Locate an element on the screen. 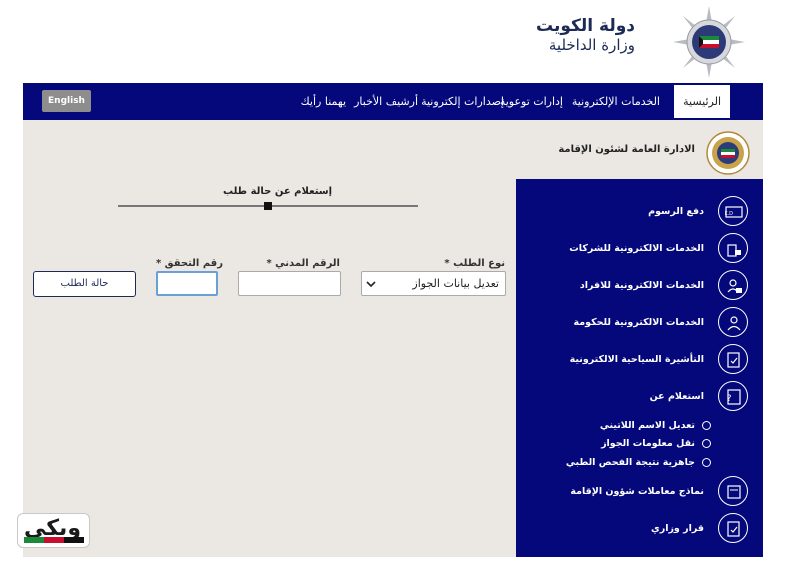 This screenshot has width=789, height=563. radio-latin-name is located at coordinates (706, 425).